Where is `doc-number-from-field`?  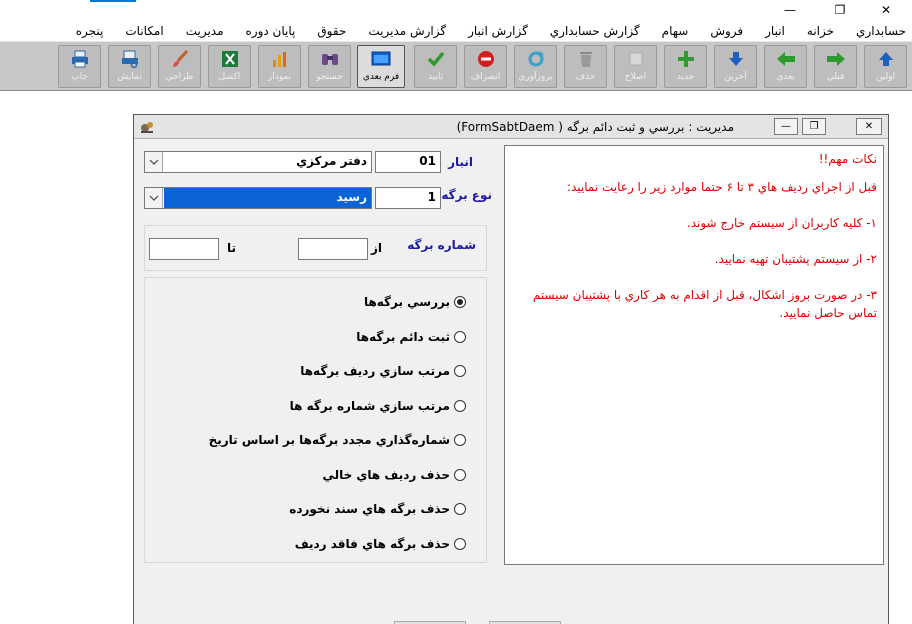
doc-number-from-field is located at coordinates (333, 249).